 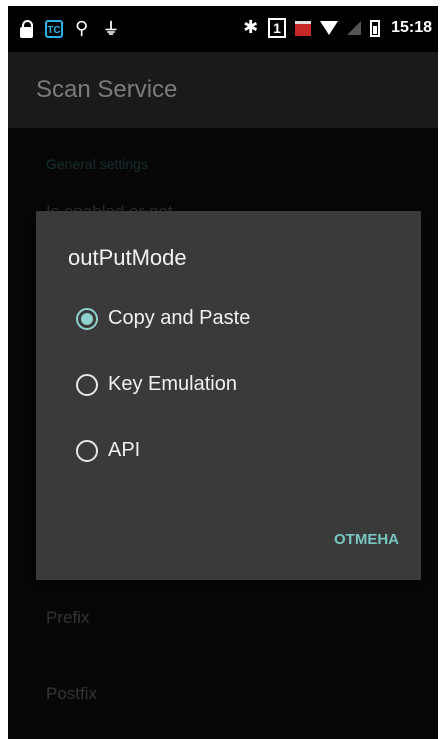 What do you see at coordinates (172, 384) in the screenshot?
I see `option-label: Key Emulation` at bounding box center [172, 384].